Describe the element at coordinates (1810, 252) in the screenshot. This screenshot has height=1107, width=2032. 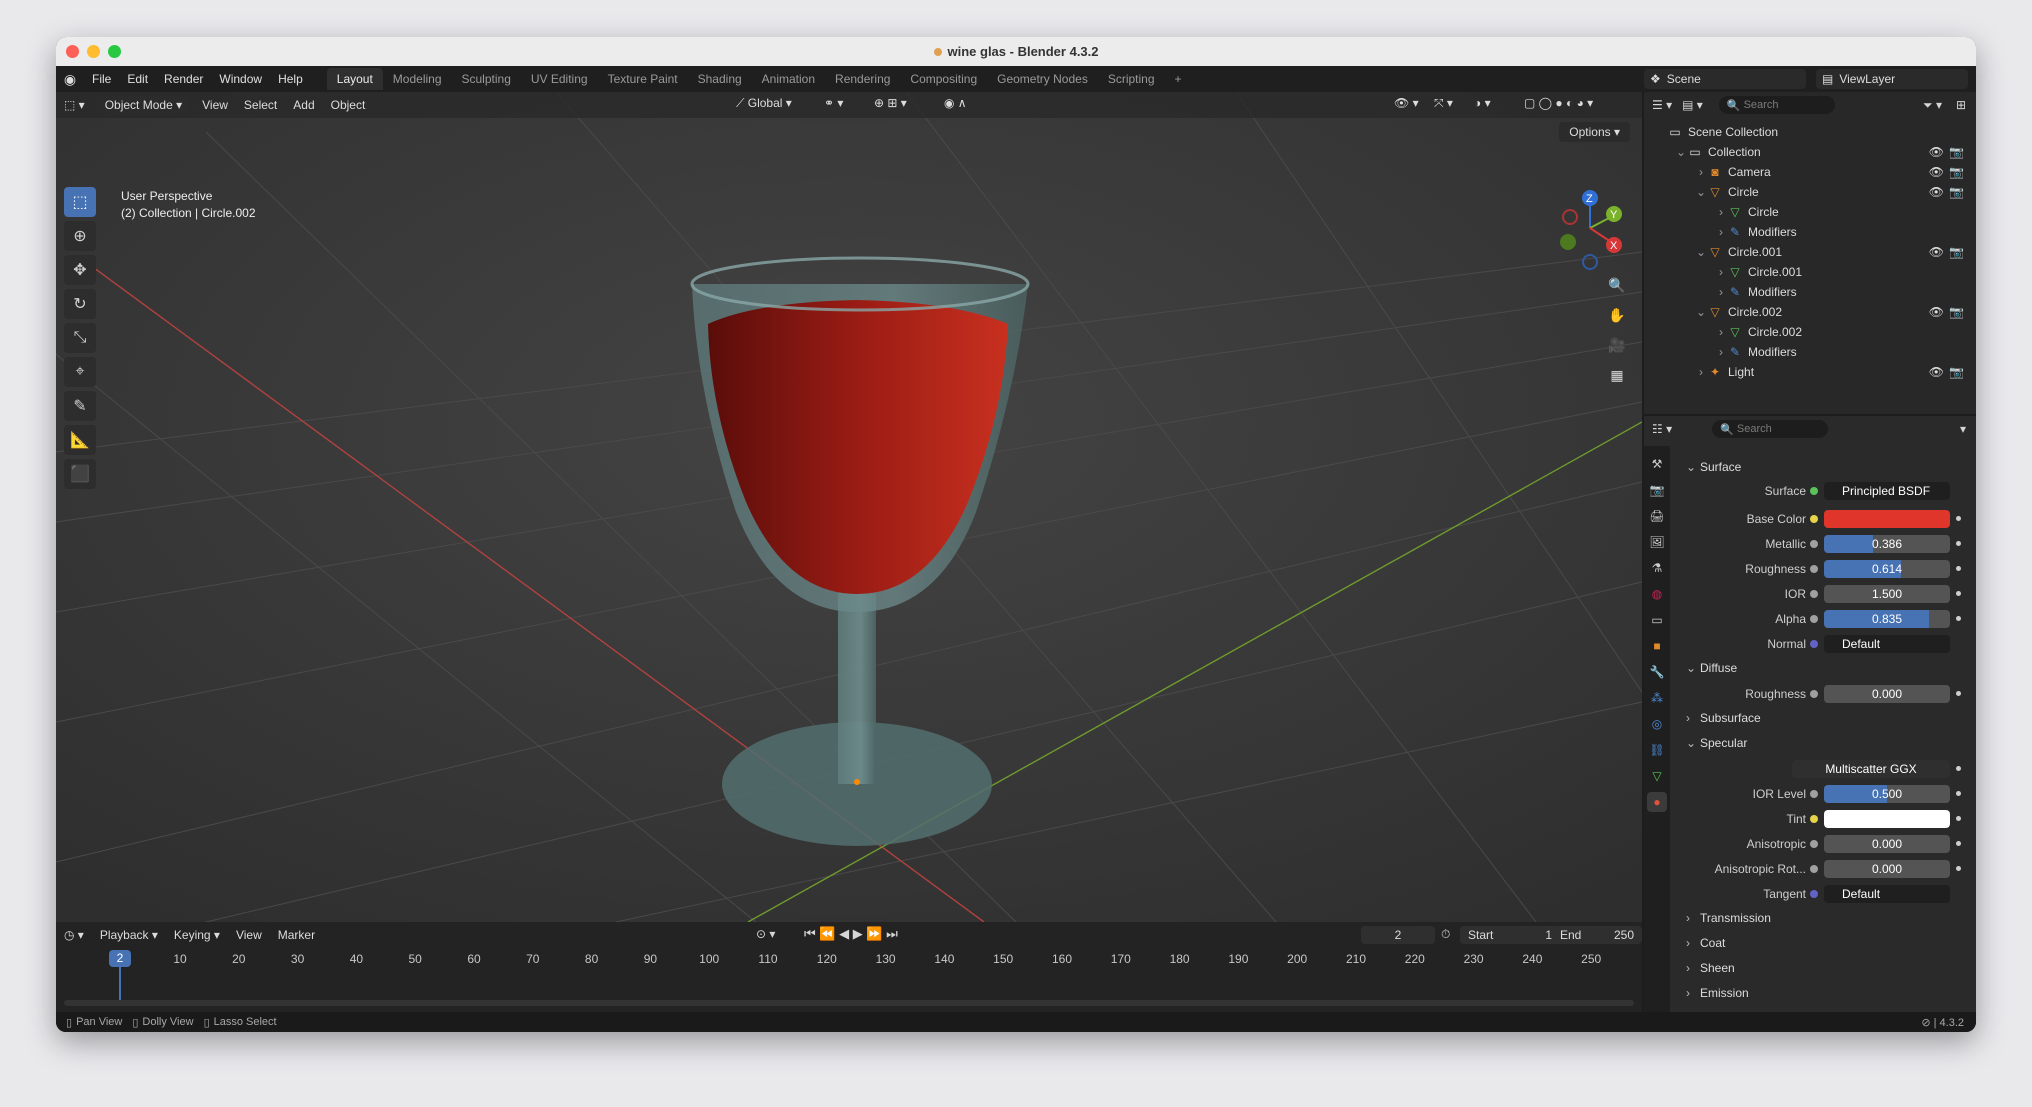
I see `outliner-row: ⌄ ▽ Circle.001 👁 📷` at that location.